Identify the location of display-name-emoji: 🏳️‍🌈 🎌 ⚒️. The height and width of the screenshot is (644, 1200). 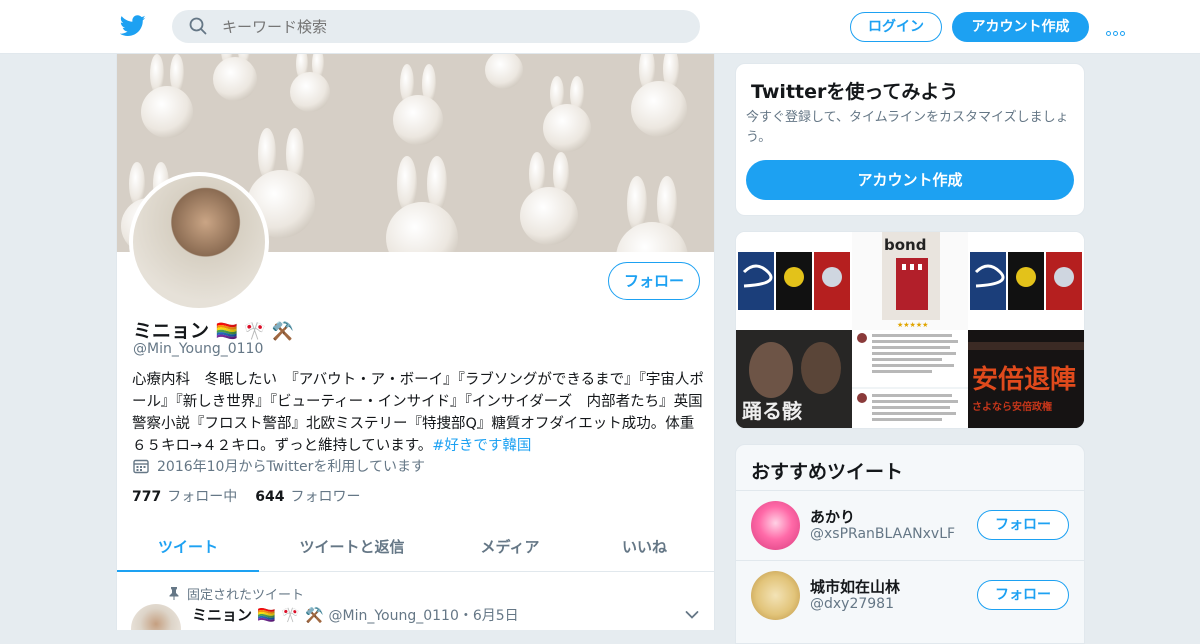
(255, 331).